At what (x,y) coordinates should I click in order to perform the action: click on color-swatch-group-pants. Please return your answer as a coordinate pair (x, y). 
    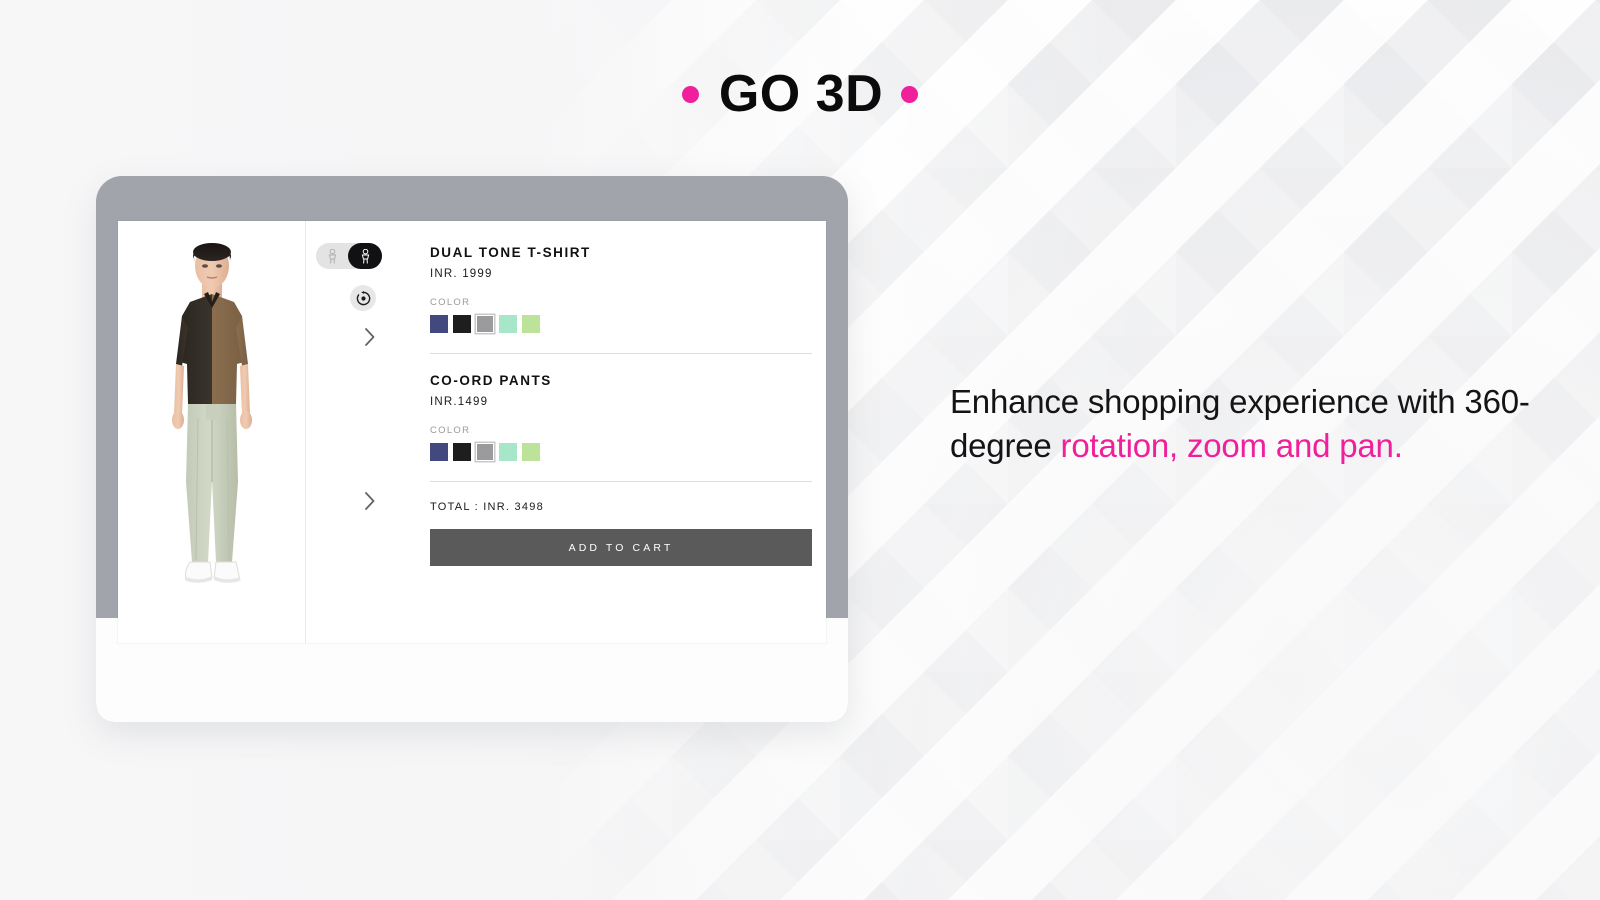
    Looking at the image, I should click on (621, 452).